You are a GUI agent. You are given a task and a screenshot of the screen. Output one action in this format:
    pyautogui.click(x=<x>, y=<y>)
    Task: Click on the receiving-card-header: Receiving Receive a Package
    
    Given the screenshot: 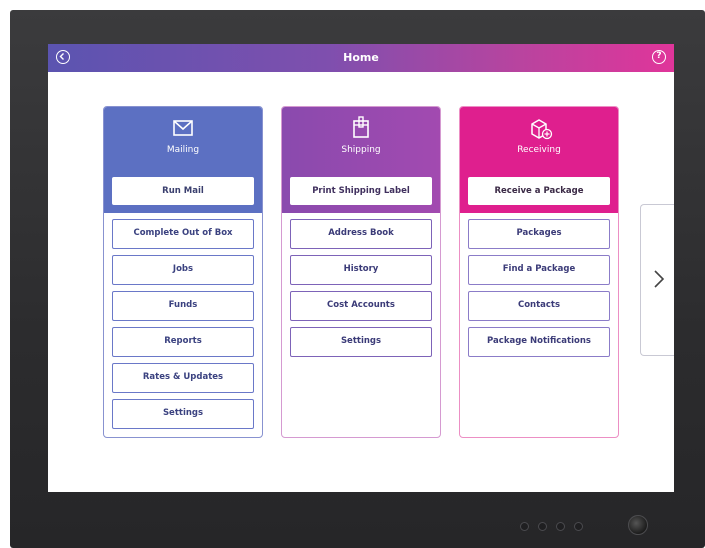 What is the action you would take?
    pyautogui.click(x=539, y=160)
    